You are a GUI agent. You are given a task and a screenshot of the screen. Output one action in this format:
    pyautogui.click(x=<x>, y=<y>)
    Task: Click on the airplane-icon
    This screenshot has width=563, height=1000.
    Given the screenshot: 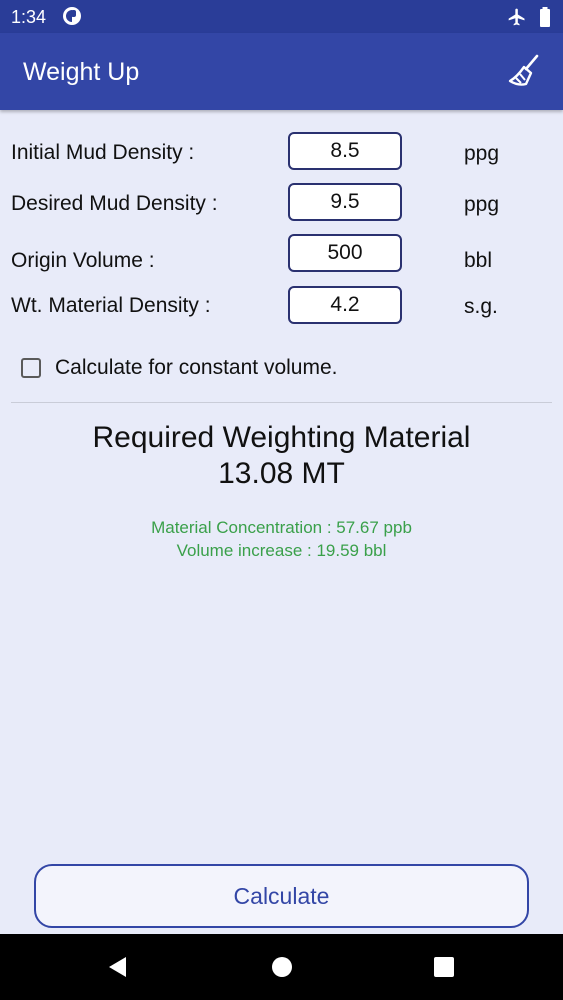 What is the action you would take?
    pyautogui.click(x=516, y=17)
    